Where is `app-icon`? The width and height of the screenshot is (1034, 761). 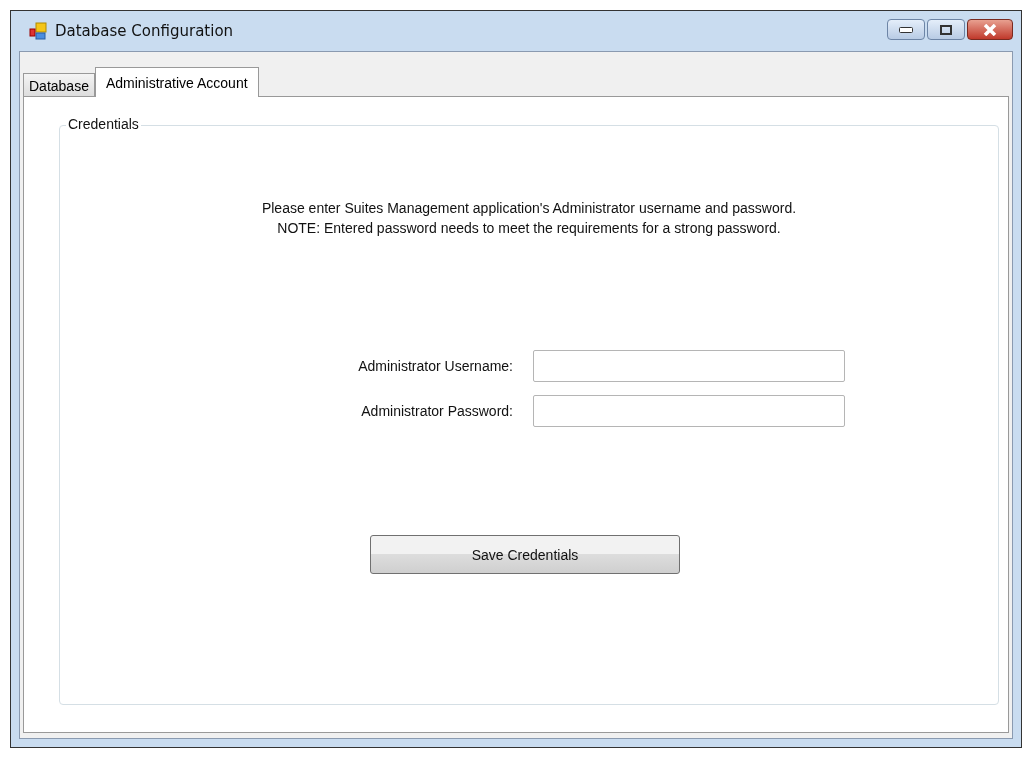 app-icon is located at coordinates (38, 31).